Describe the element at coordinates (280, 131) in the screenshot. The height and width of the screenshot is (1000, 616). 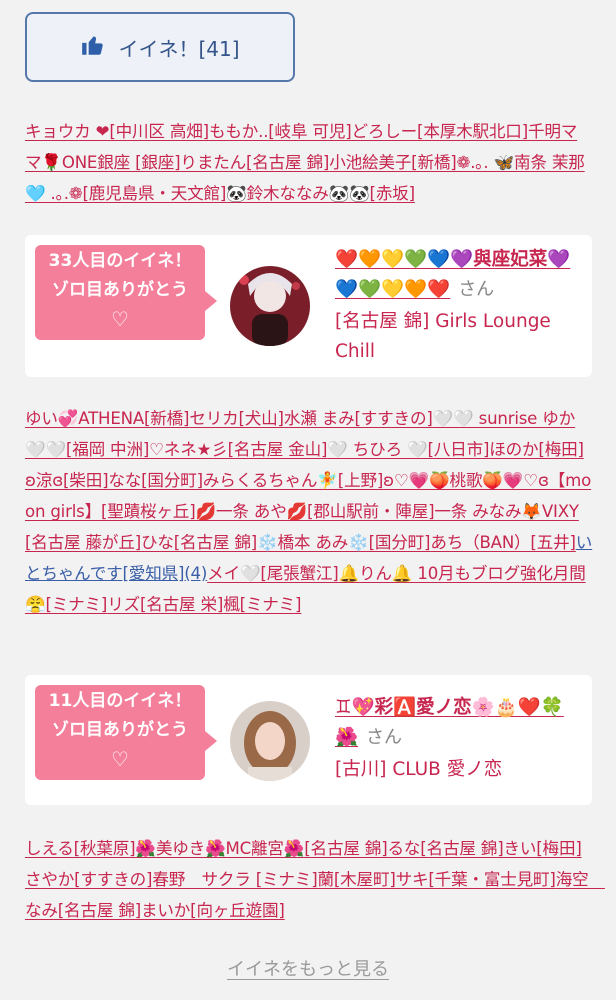
I see `liker-link: ももか..[岐阜 可児]` at that location.